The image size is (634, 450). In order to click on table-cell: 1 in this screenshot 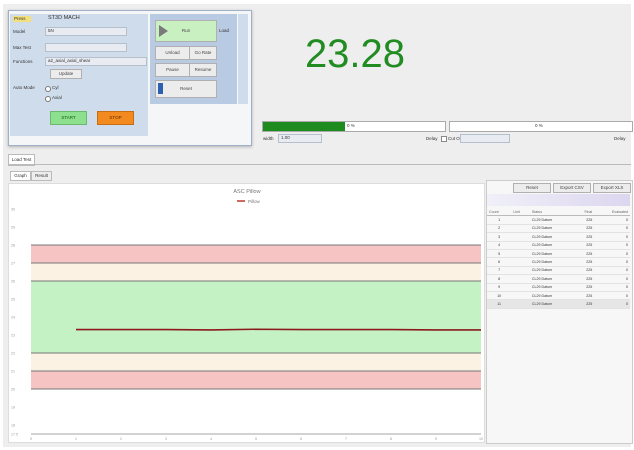, I will do `click(499, 220)`.